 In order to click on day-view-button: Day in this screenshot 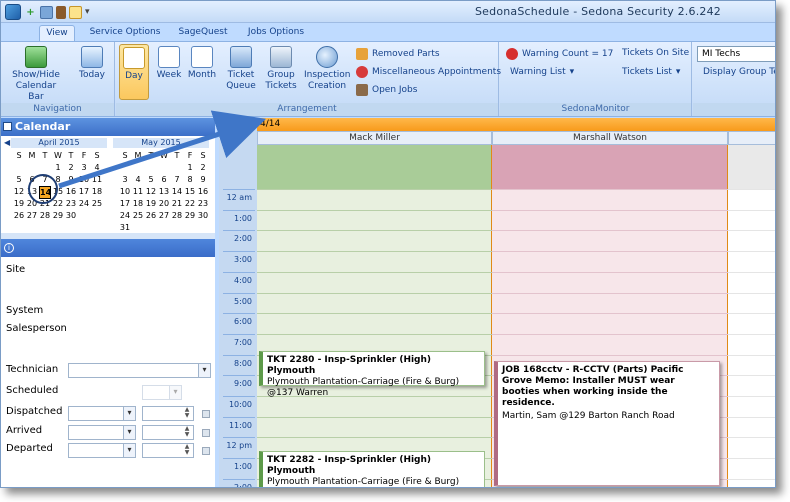, I will do `click(134, 72)`.